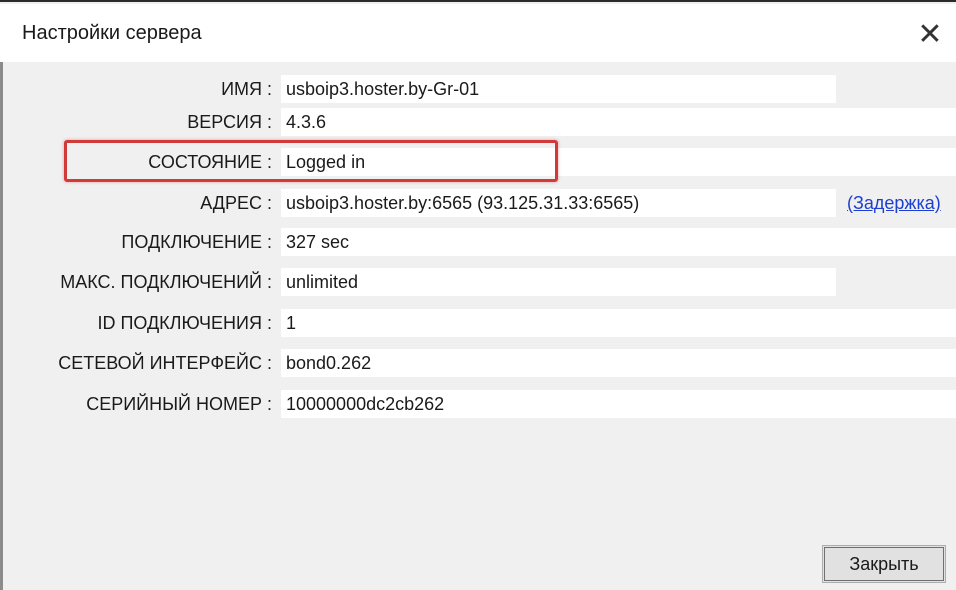 The width and height of the screenshot is (956, 590). Describe the element at coordinates (618, 242) in the screenshot. I see `connection-field: 327 sec` at that location.